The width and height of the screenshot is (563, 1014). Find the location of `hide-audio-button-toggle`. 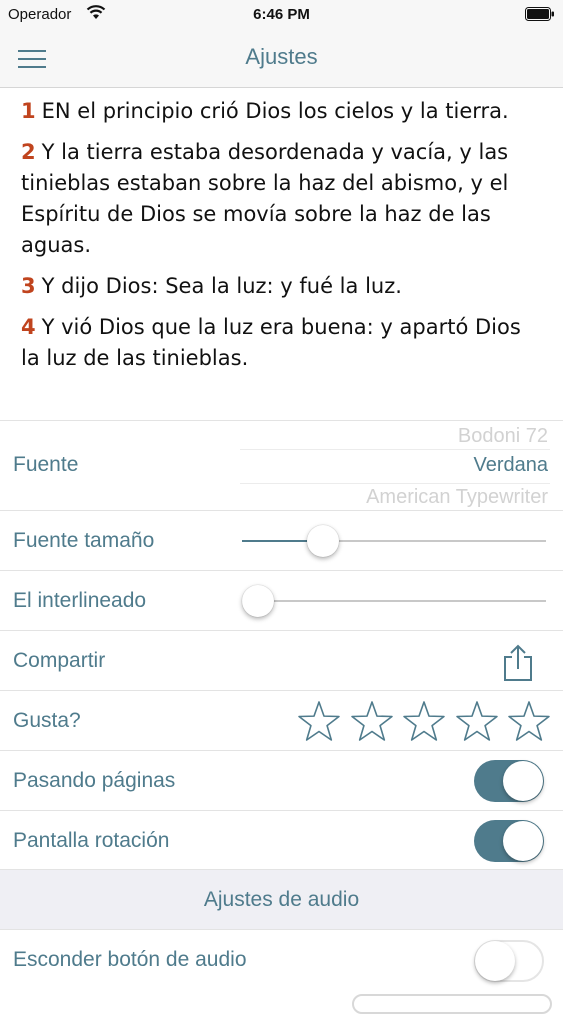

hide-audio-button-toggle is located at coordinates (509, 961).